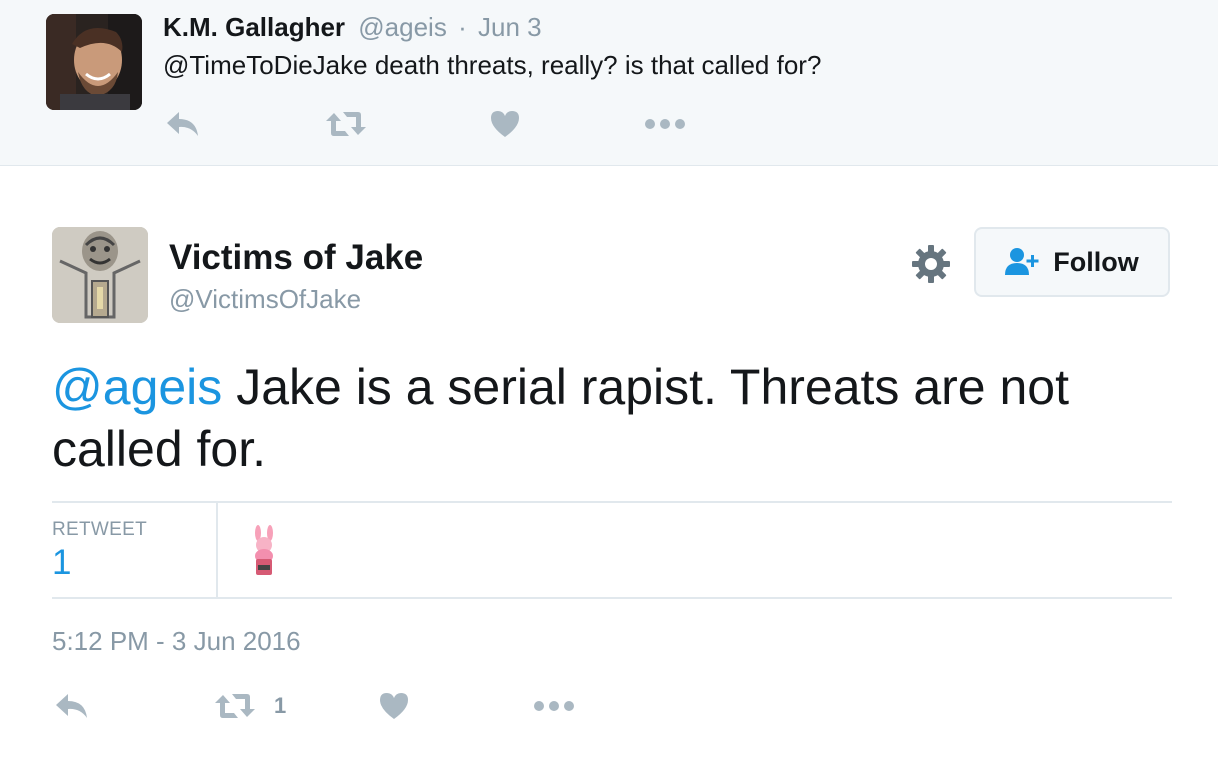  I want to click on add-user-icon, so click(1022, 261).